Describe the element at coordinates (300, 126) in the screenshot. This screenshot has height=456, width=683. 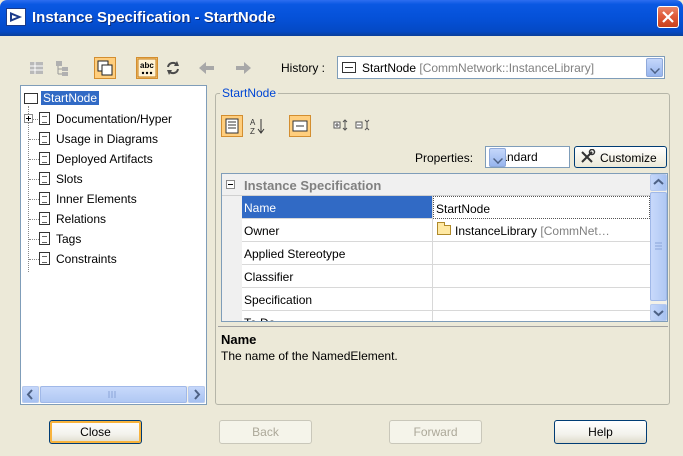
I see `element-filter-icon` at that location.